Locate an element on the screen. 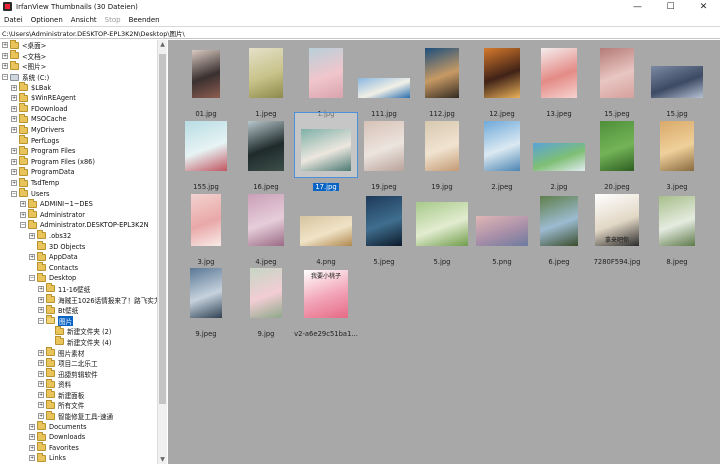  thumbnail-item: 1.jpeg is located at coordinates (266, 80).